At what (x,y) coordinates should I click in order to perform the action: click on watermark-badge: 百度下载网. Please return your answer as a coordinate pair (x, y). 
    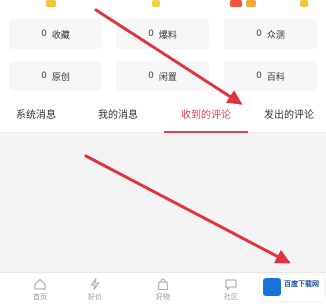
    Looking at the image, I should click on (292, 288).